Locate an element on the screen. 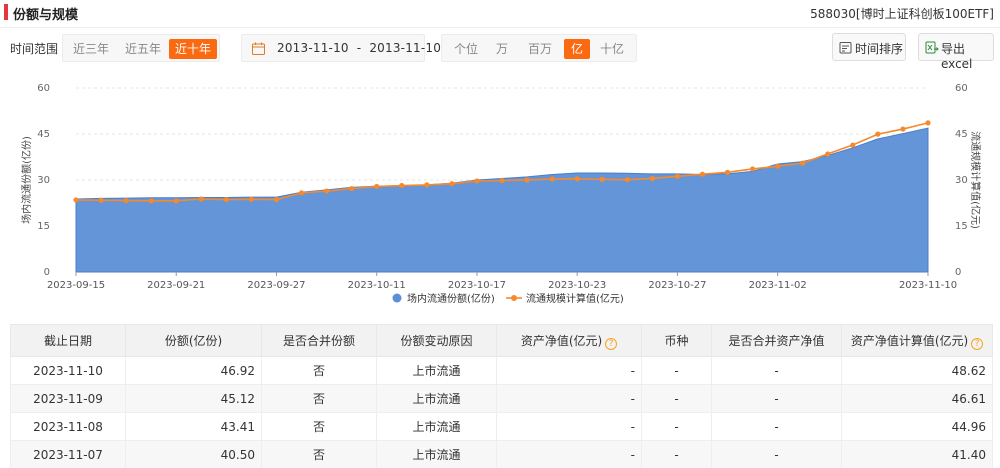 The image size is (1000, 468). y-tick-label-left: 0 is located at coordinates (47, 272).